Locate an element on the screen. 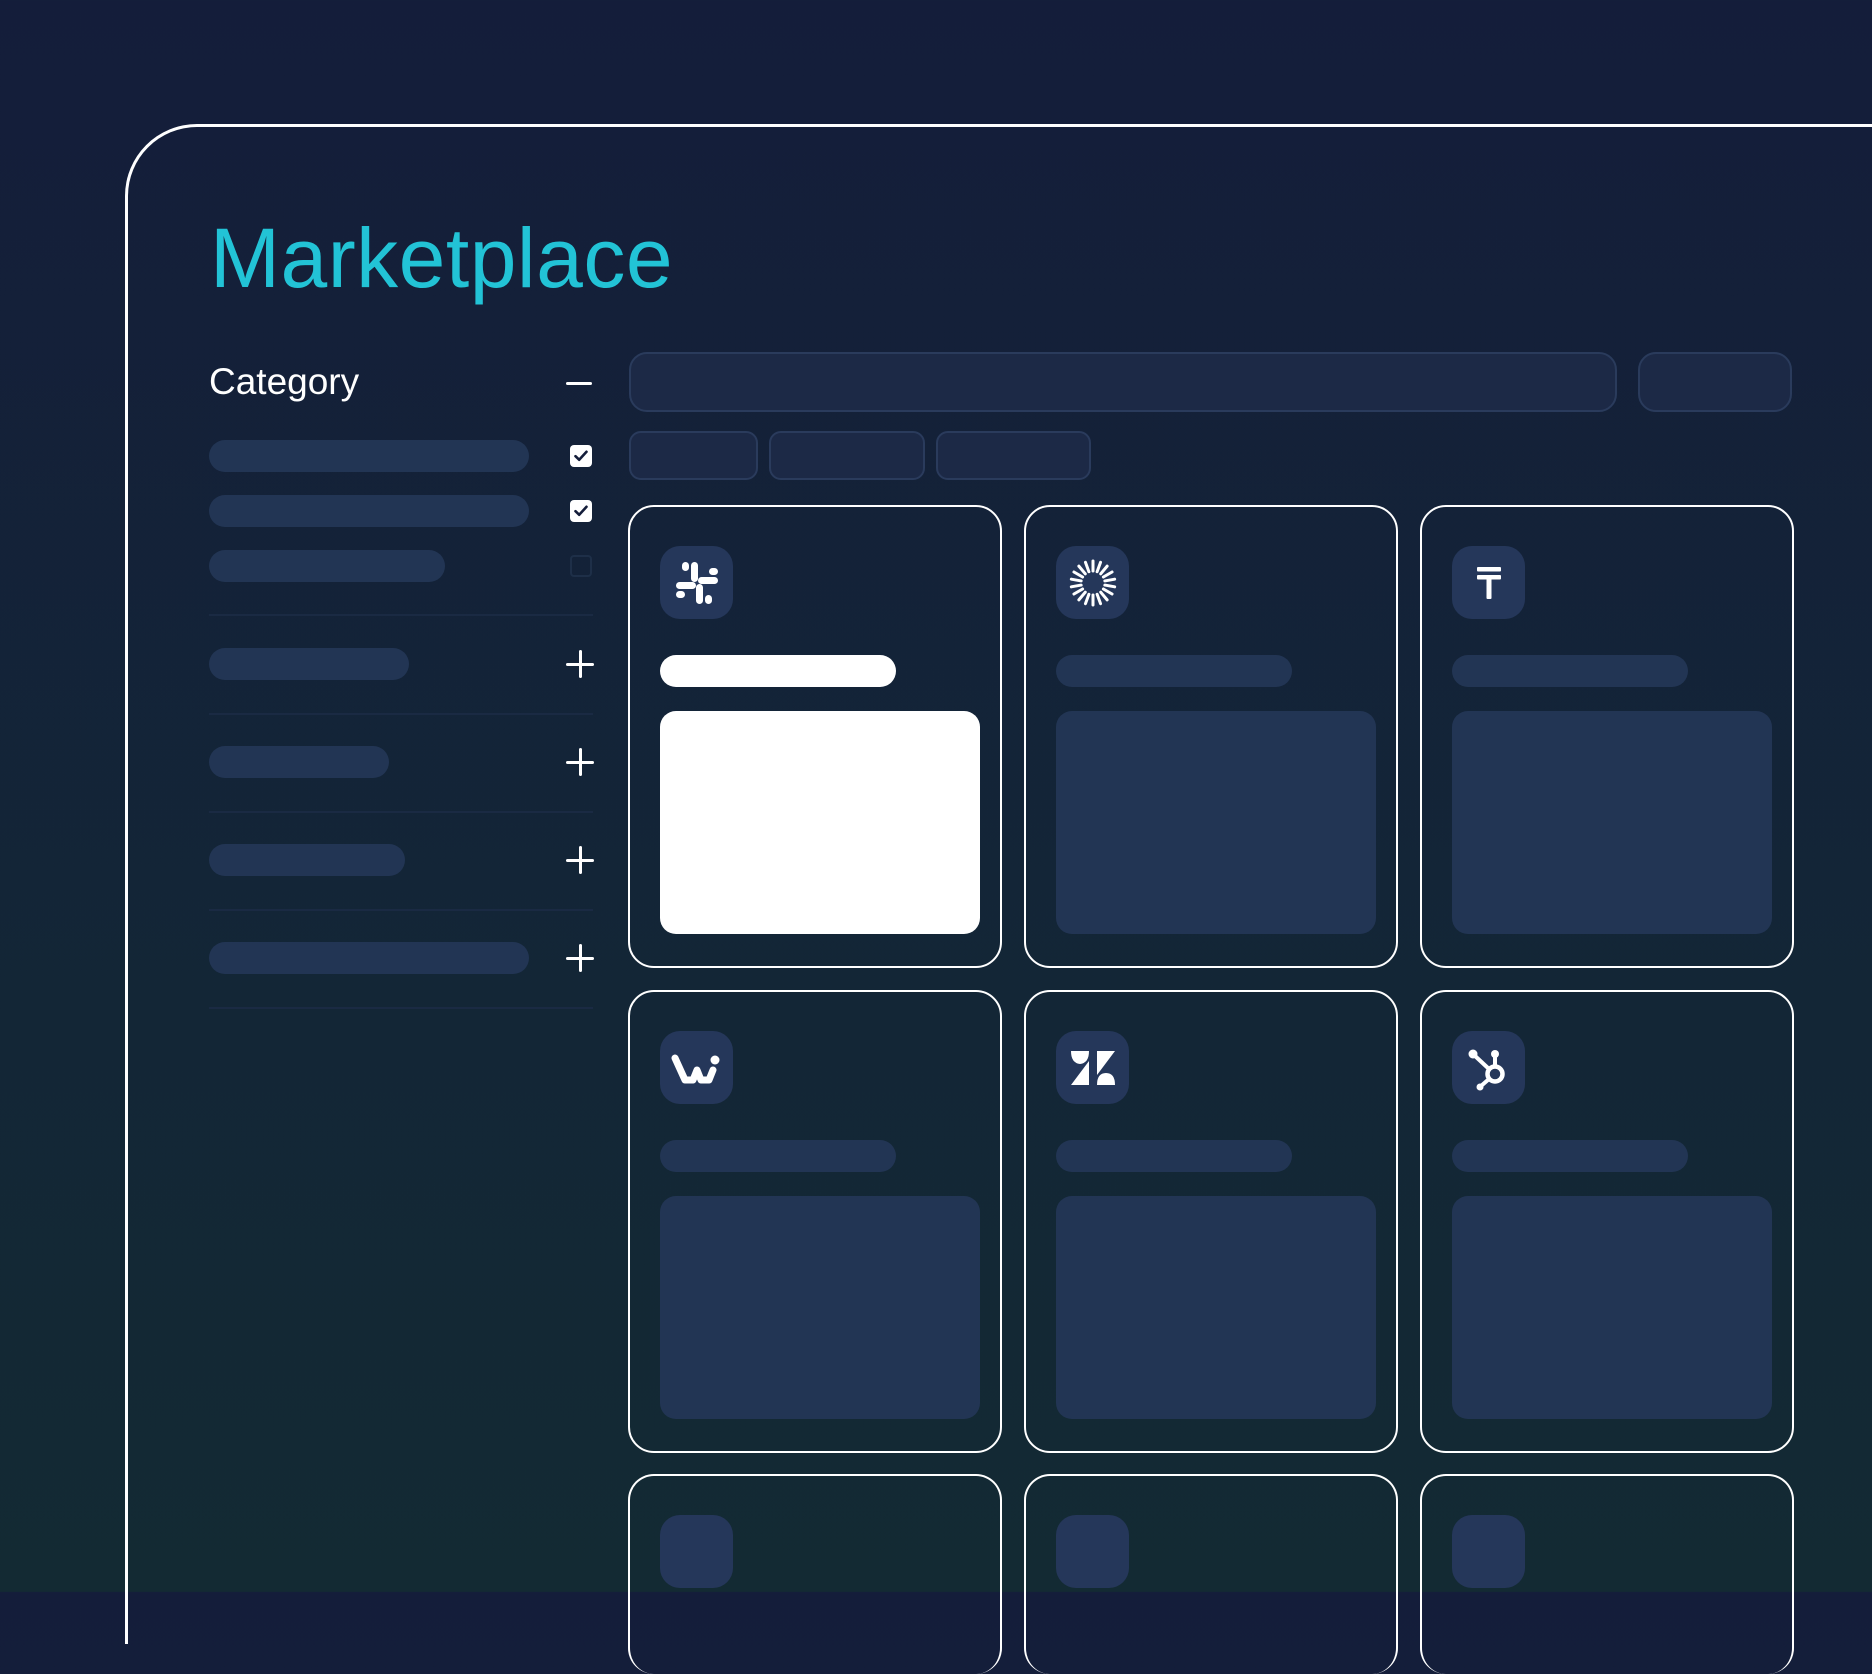  search-input is located at coordinates (1123, 382).